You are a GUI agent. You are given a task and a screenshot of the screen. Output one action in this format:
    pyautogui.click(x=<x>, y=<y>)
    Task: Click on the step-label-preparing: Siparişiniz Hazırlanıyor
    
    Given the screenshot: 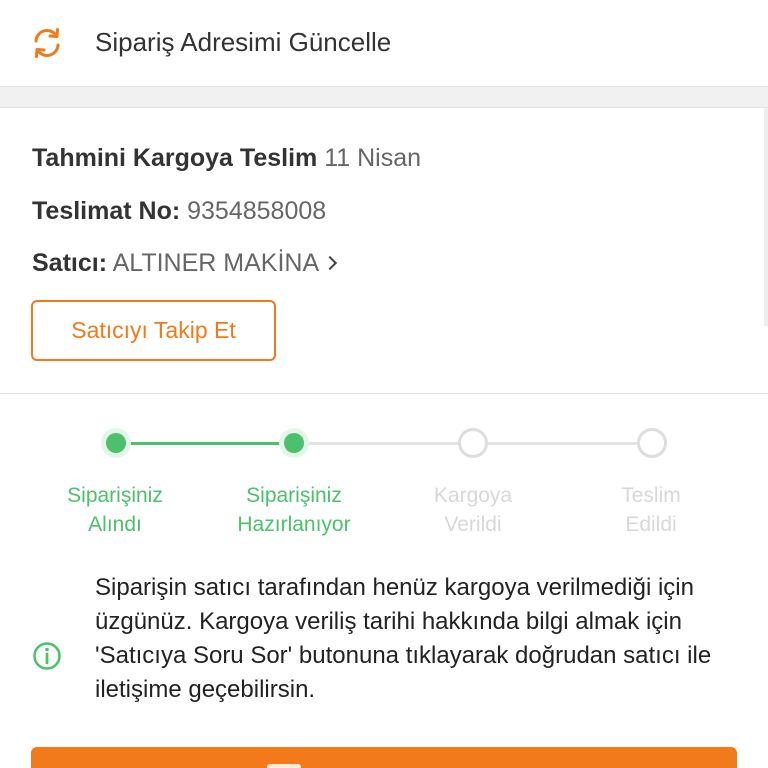 What is the action you would take?
    pyautogui.click(x=294, y=510)
    